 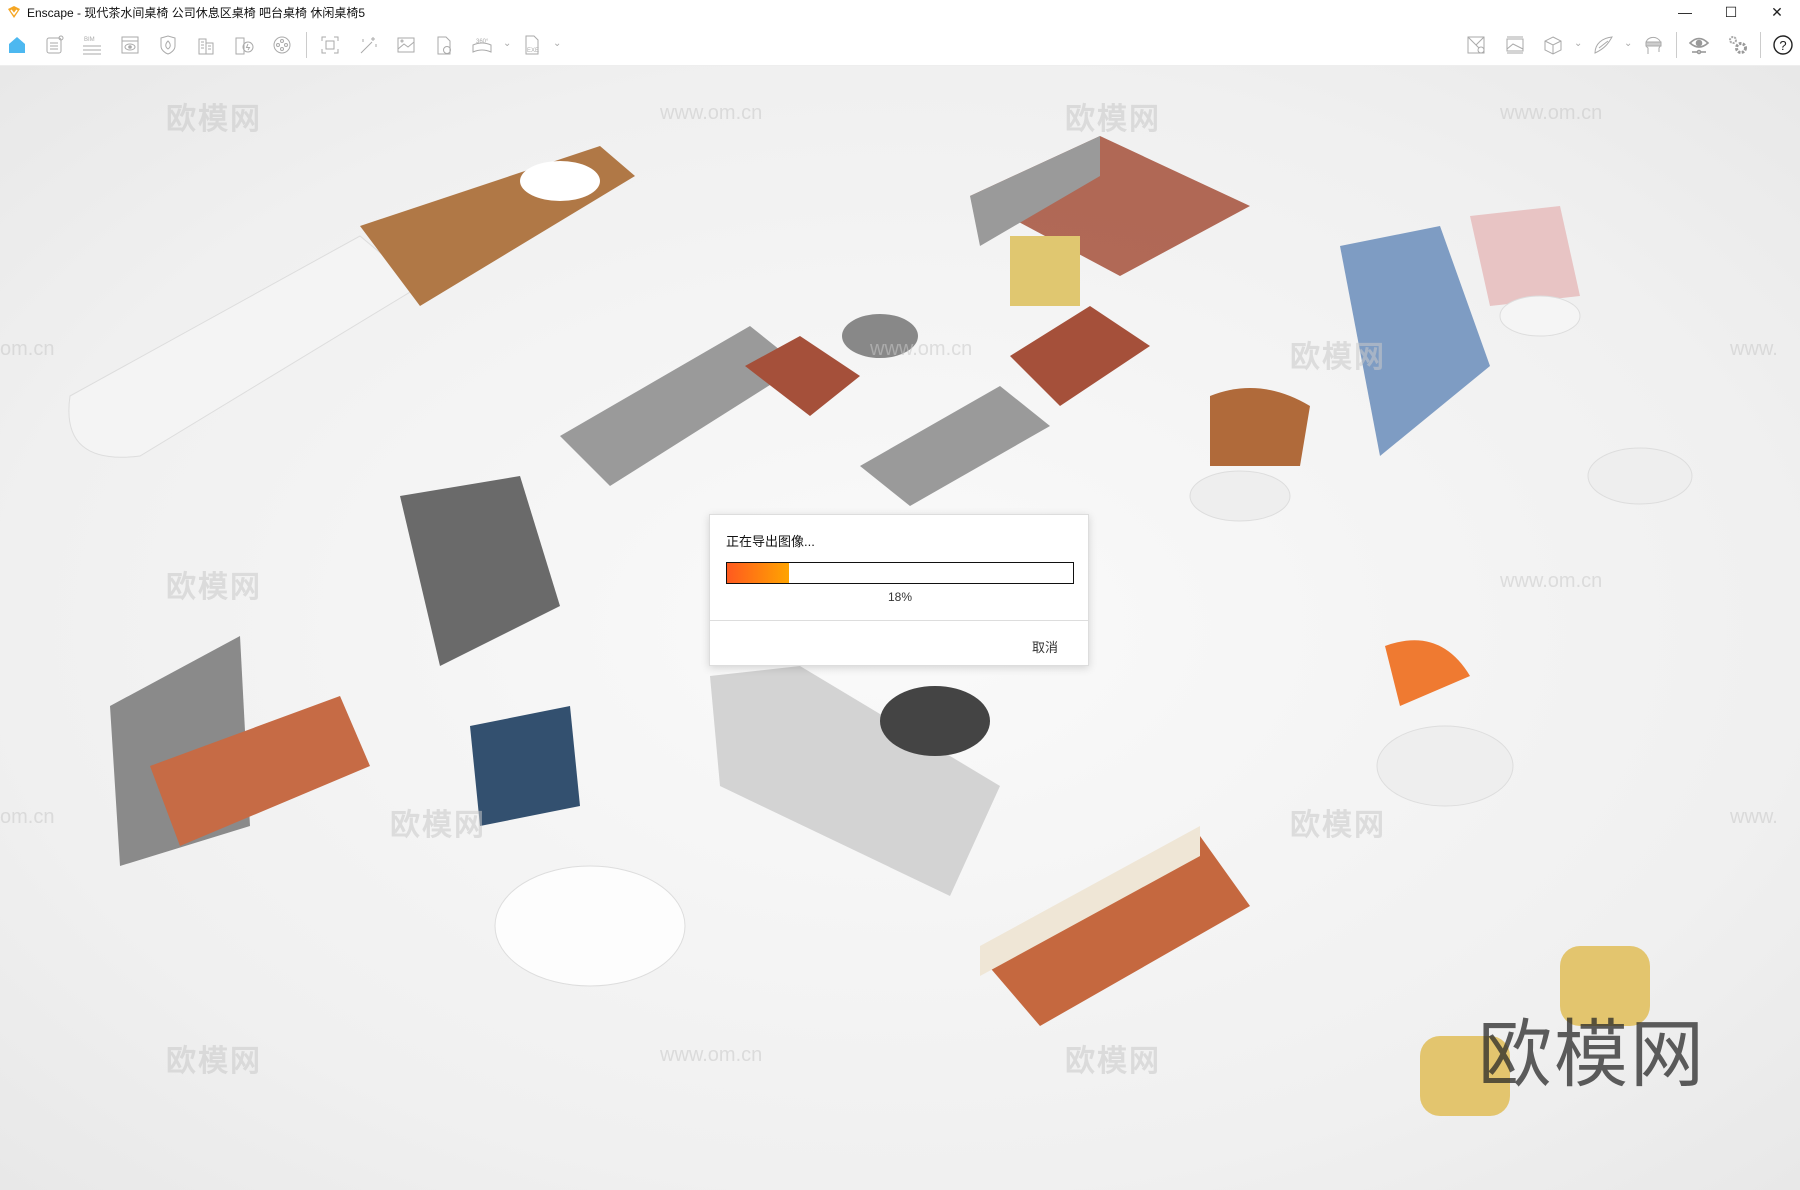 I want to click on settings-icon, so click(x=1738, y=45).